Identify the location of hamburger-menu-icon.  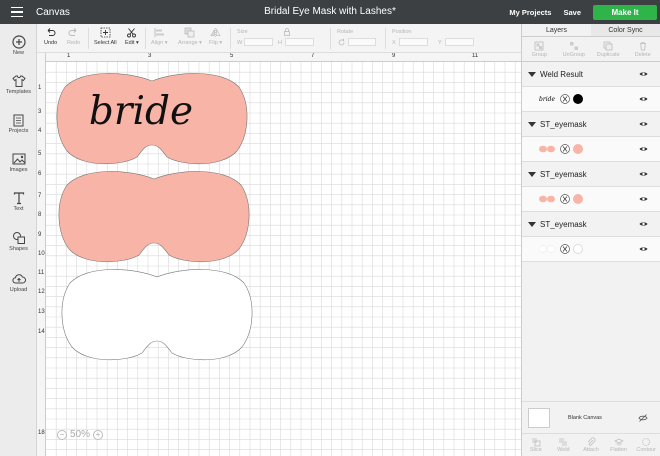
(17, 12).